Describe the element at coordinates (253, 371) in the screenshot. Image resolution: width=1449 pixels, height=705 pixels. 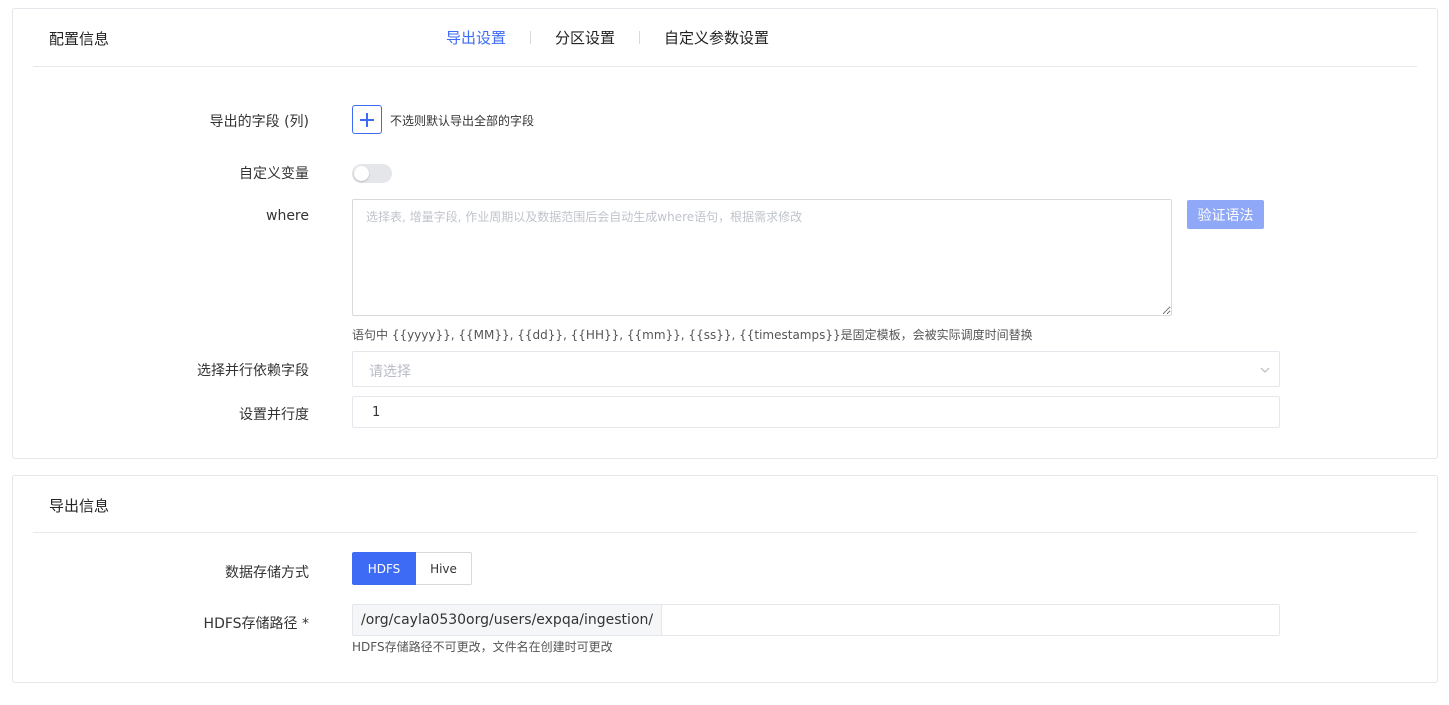
I see `parallel-field-label: 选择并行依赖字段` at that location.